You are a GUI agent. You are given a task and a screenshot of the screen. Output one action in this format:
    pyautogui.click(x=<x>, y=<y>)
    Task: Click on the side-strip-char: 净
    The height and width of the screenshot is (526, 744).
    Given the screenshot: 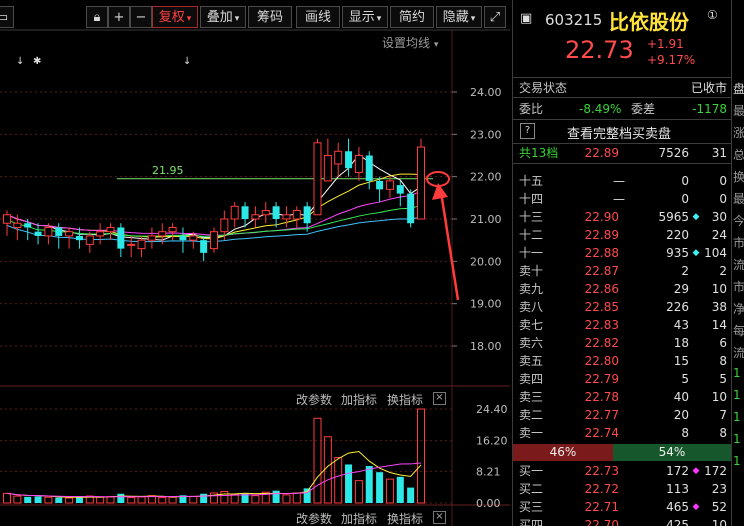 What is the action you would take?
    pyautogui.click(x=738, y=309)
    